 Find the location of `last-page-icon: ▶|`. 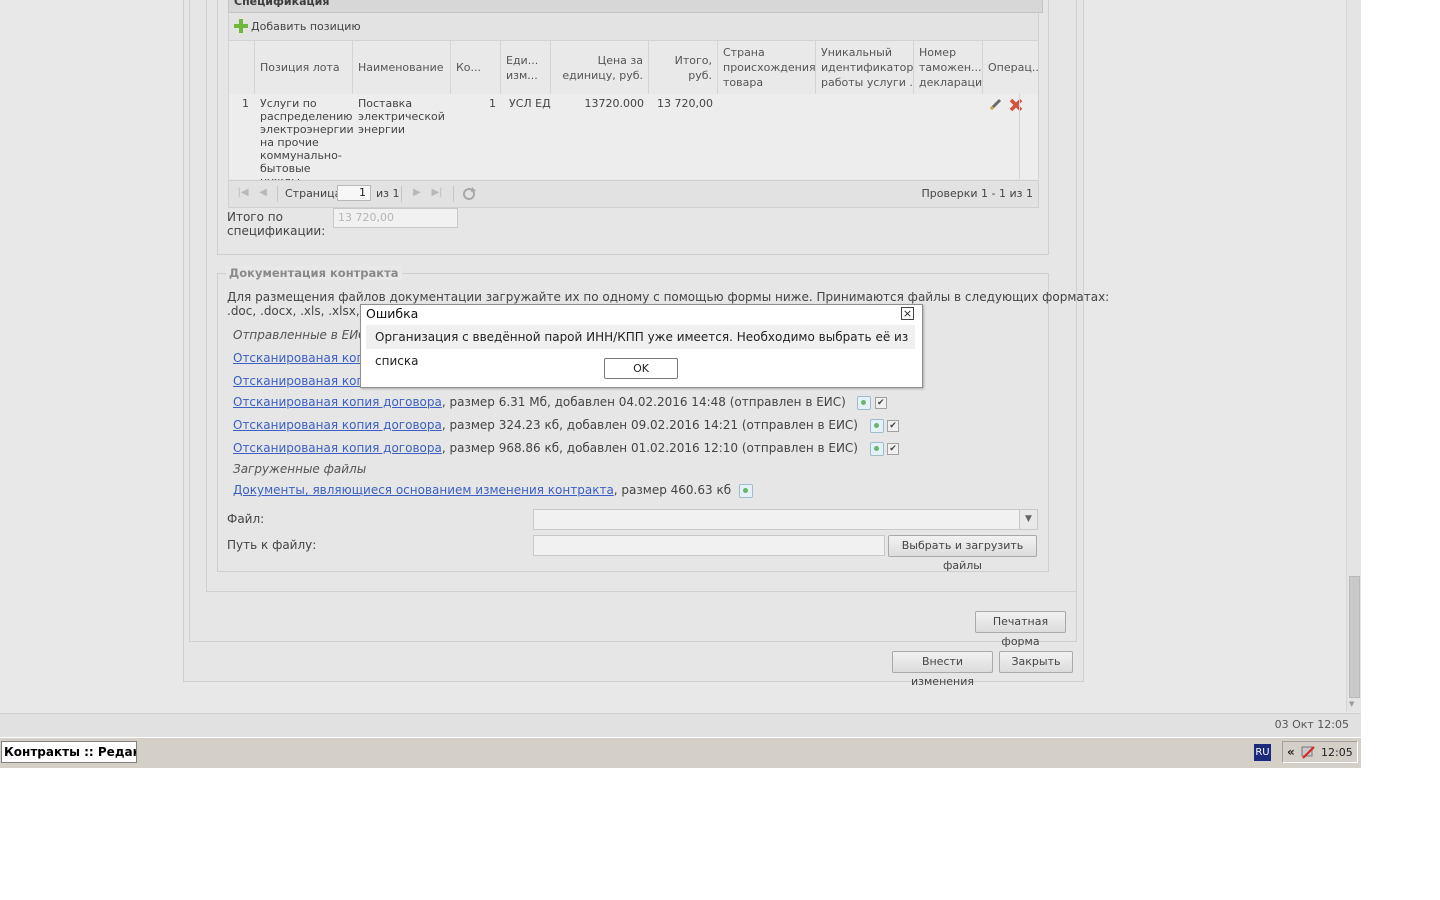

last-page-icon: ▶| is located at coordinates (437, 193).